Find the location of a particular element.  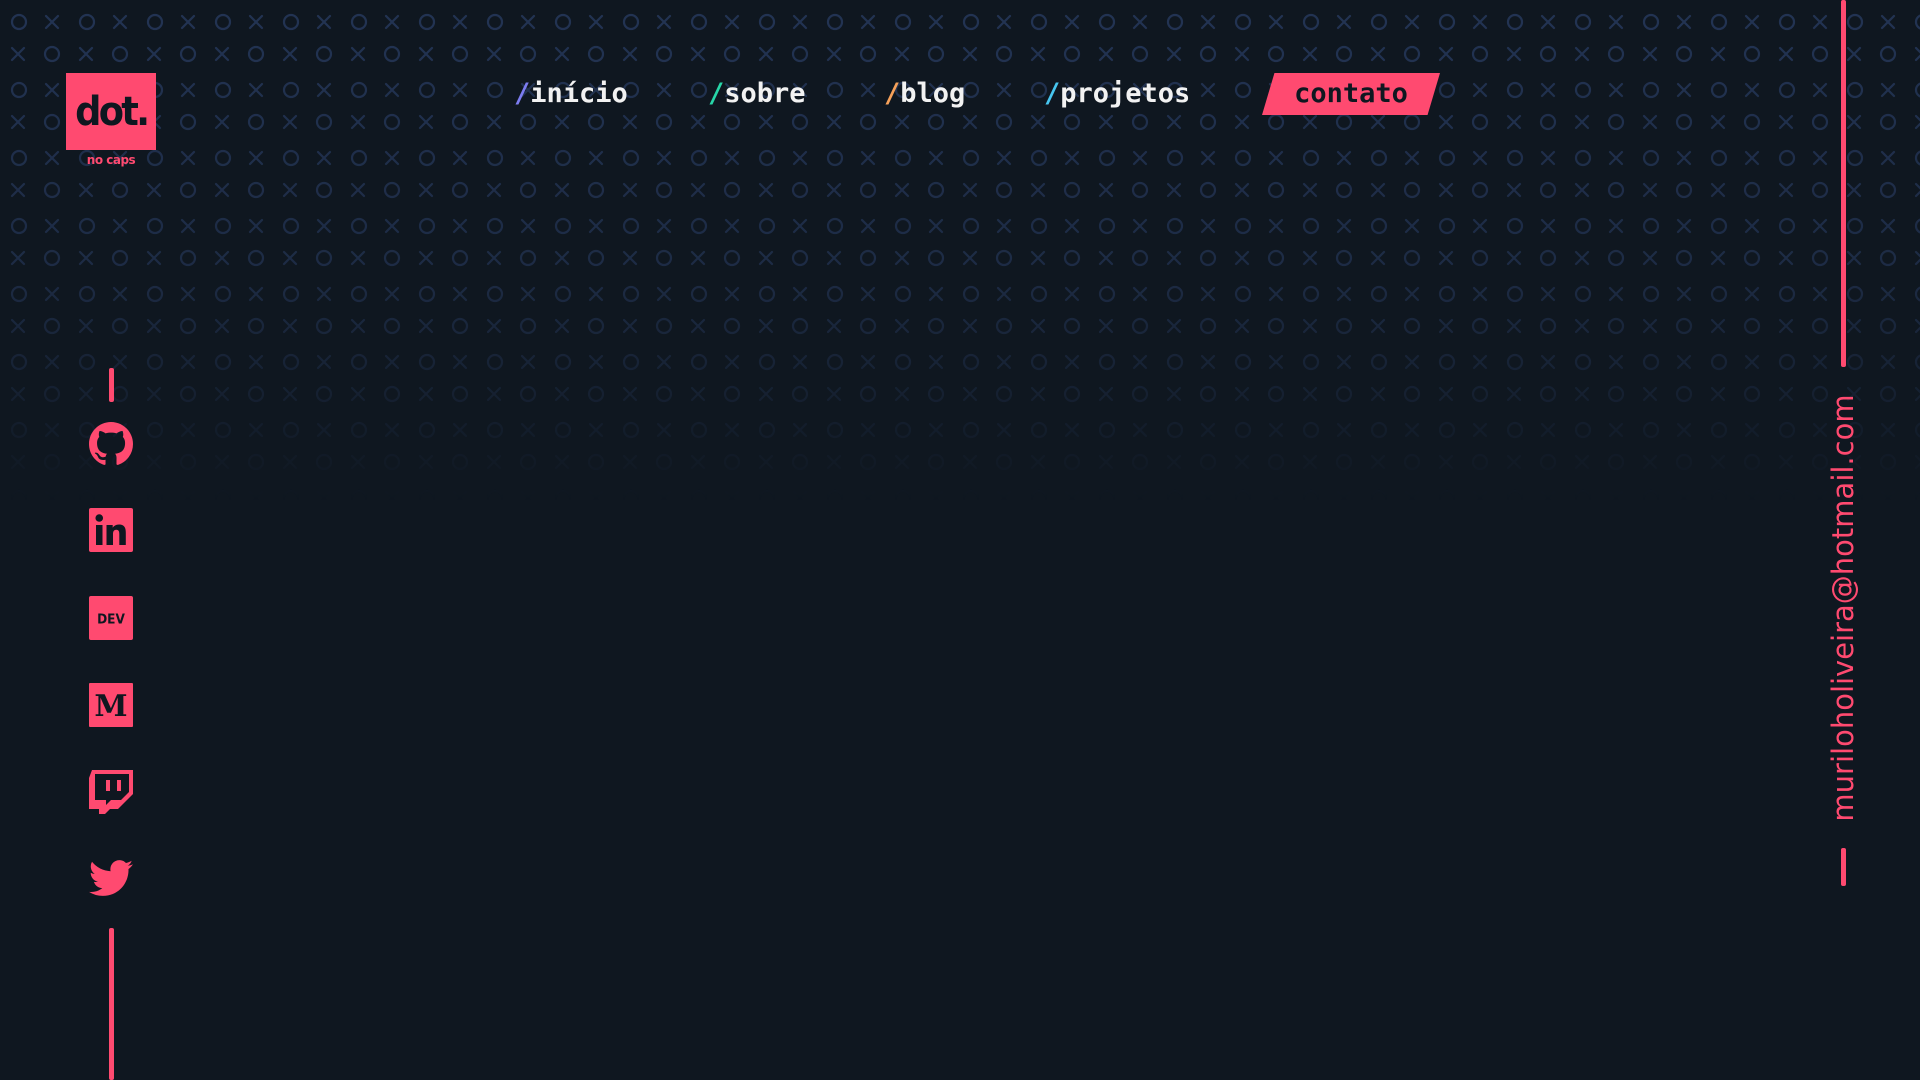

contact-button-label: contato is located at coordinates (1351, 93).